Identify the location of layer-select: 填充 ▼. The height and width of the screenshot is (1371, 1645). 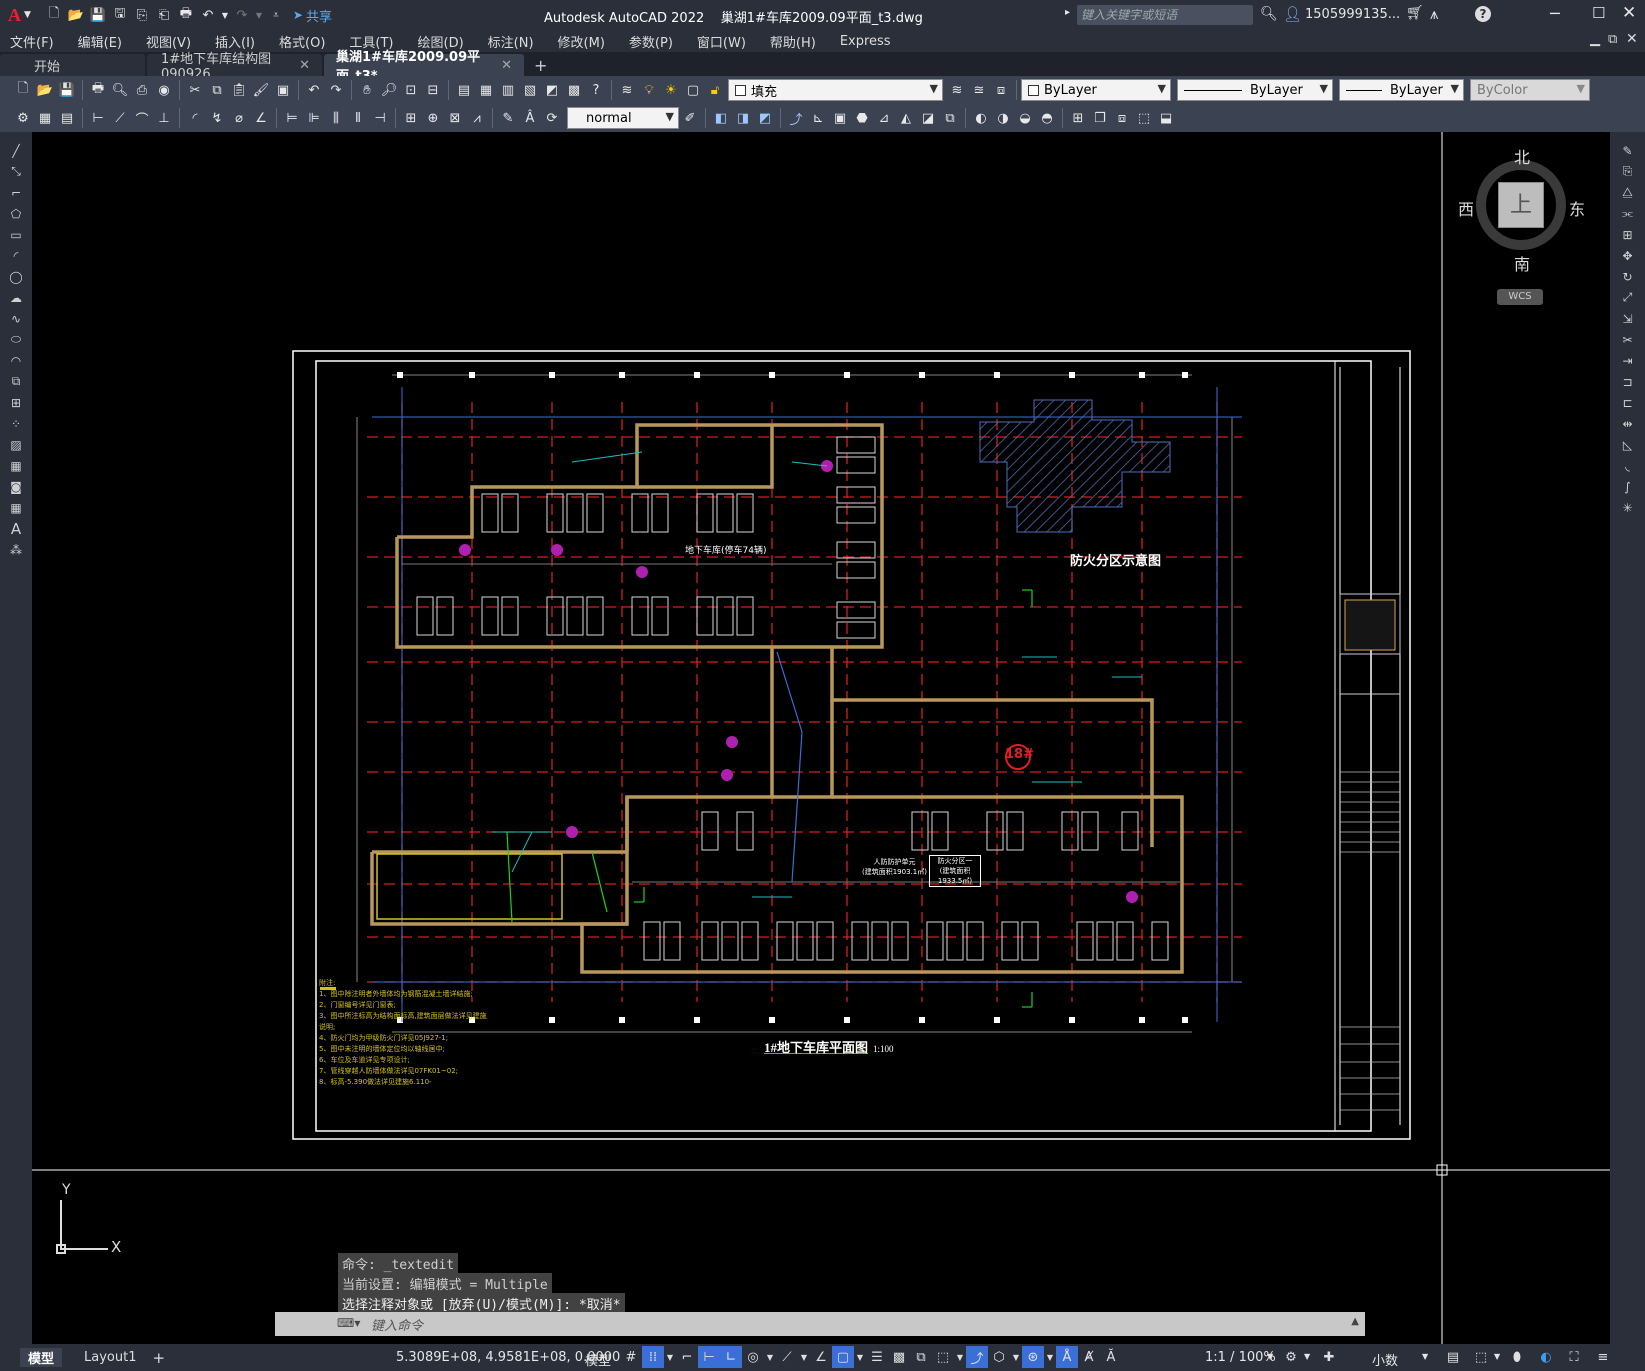
(835, 90).